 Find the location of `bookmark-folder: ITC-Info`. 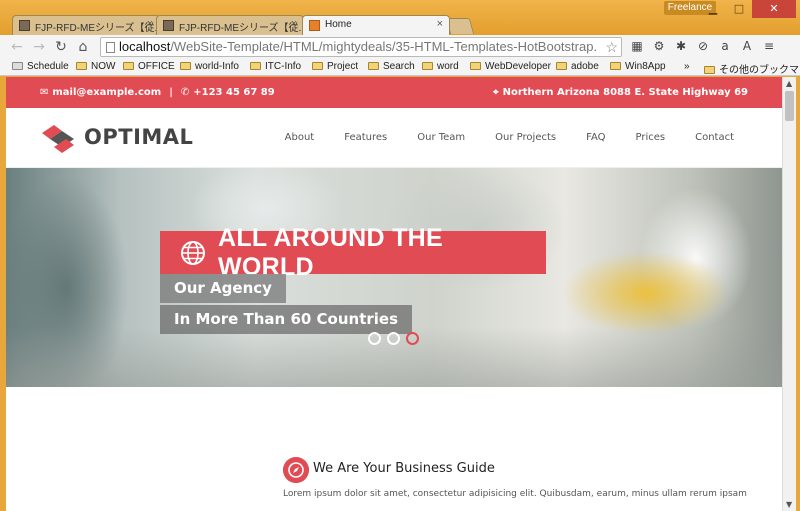

bookmark-folder: ITC-Info is located at coordinates (275, 66).